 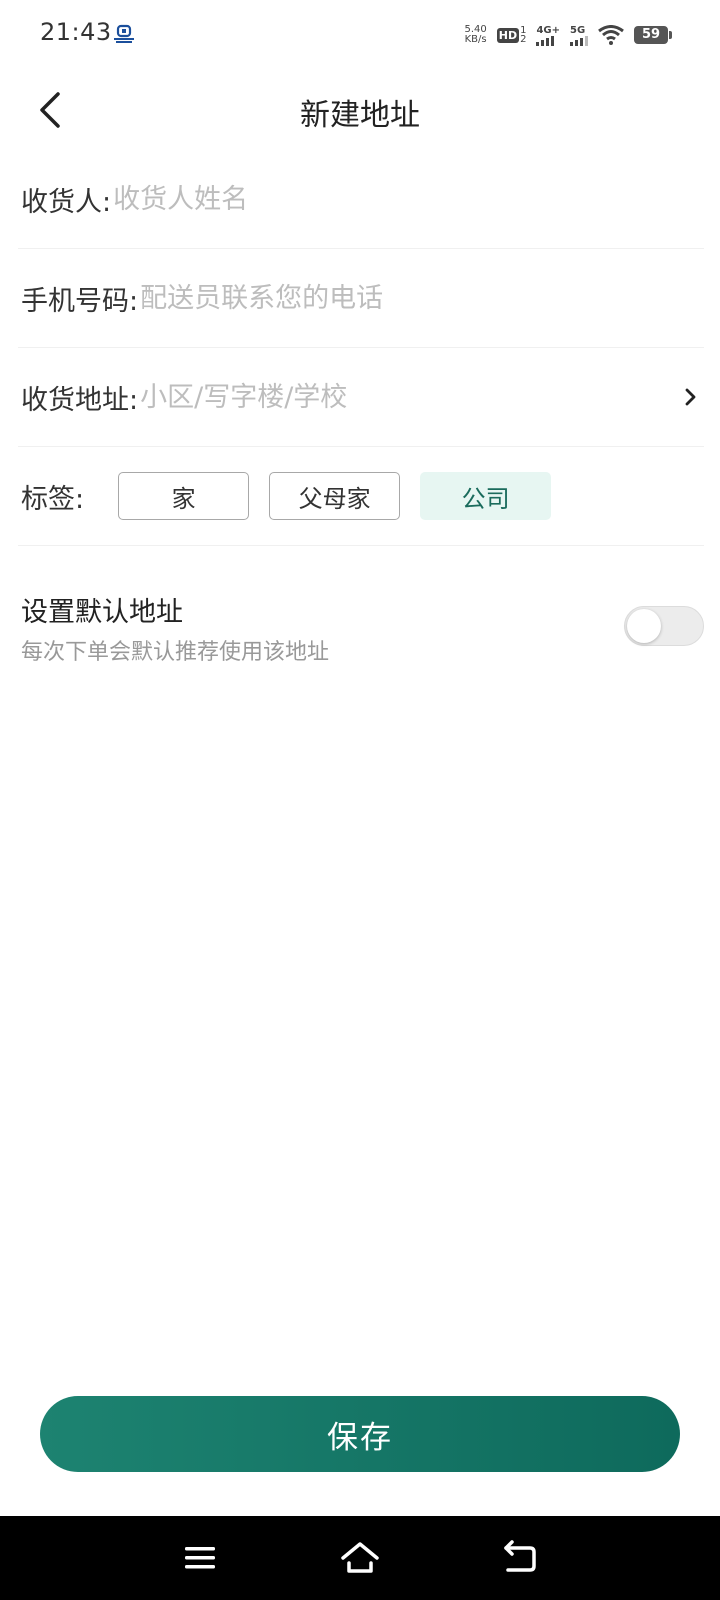 I want to click on phone-label: 手机号码:, so click(x=80, y=301).